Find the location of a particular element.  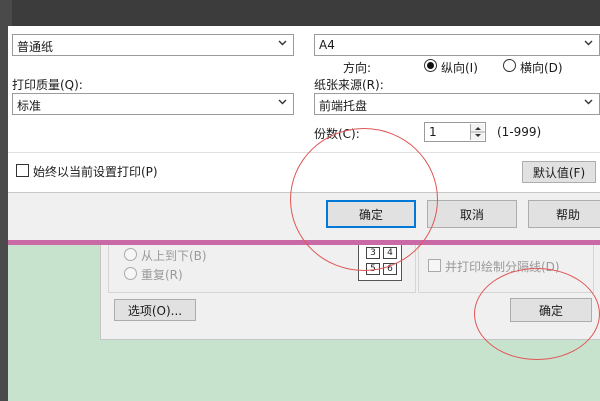

paper-size-value: A4 is located at coordinates (327, 45).